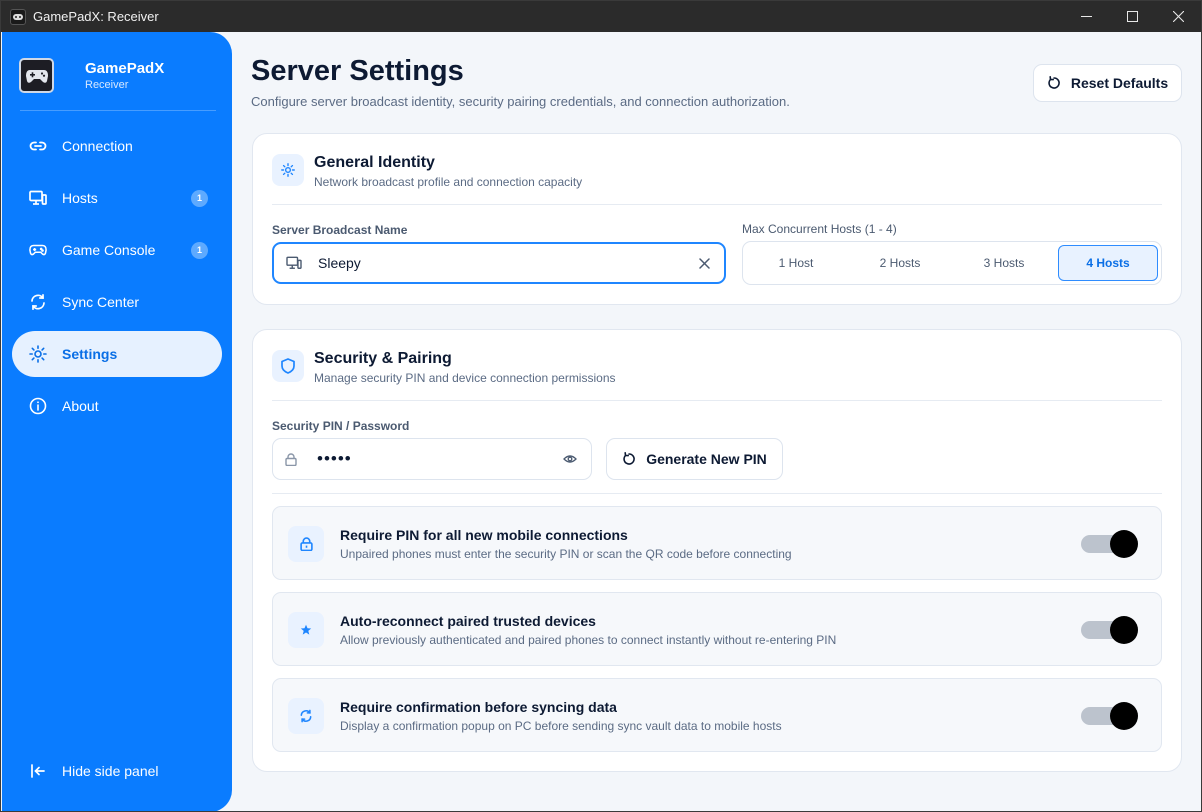  I want to click on server-name-label: Server Broadcast Name, so click(340, 230).